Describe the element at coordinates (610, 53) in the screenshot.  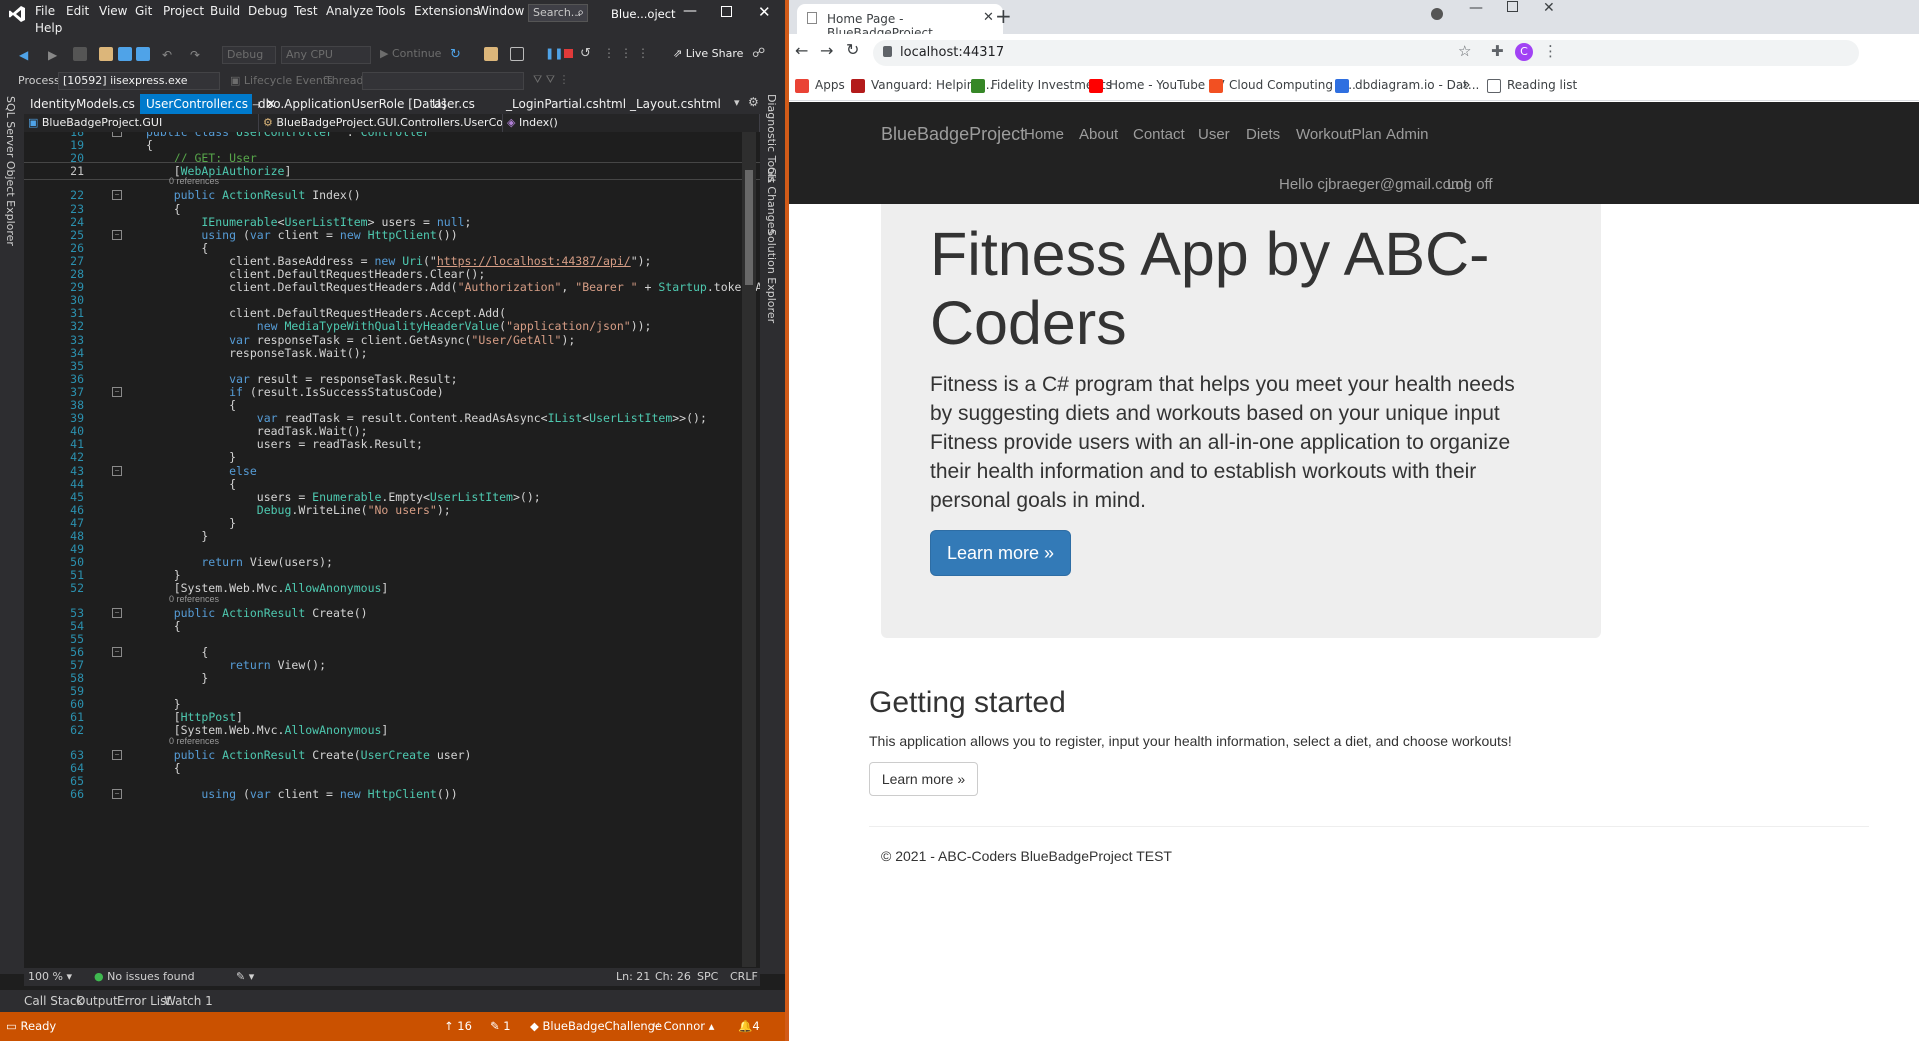
I see `step-icon: ⋮` at that location.